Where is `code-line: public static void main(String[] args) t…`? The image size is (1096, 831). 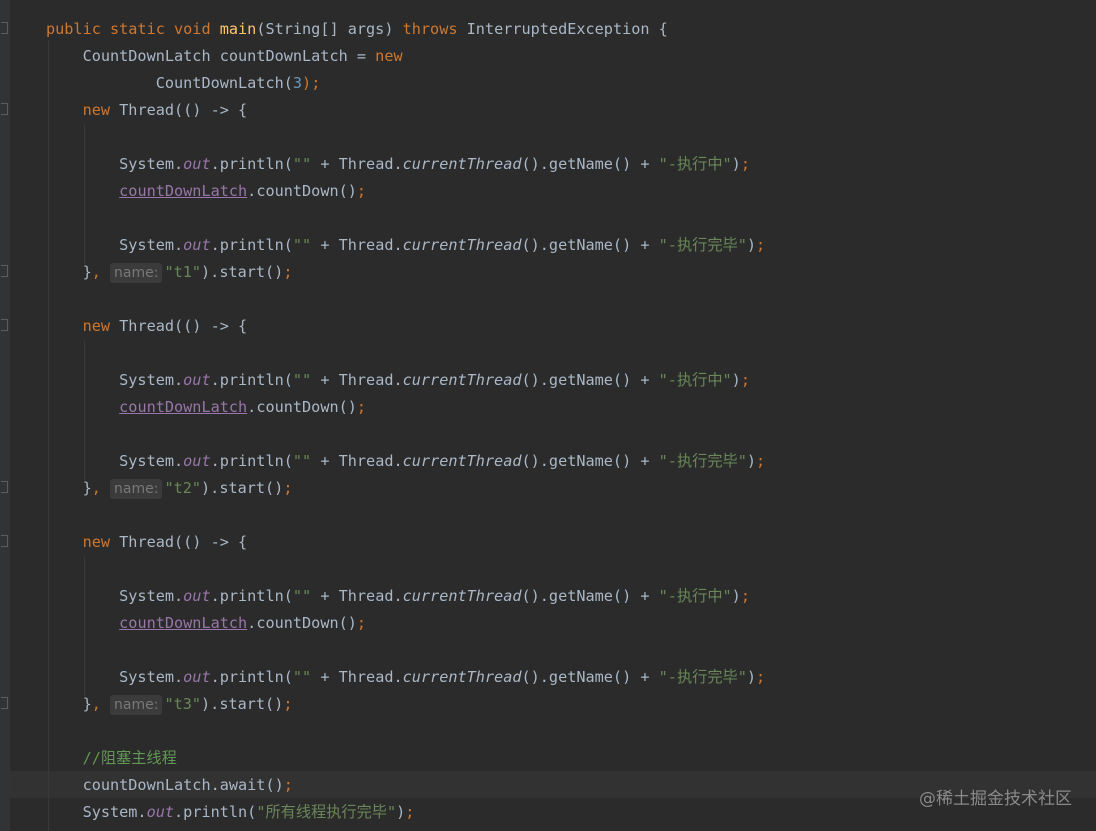 code-line: public static void main(String[] args) t… is located at coordinates (357, 29).